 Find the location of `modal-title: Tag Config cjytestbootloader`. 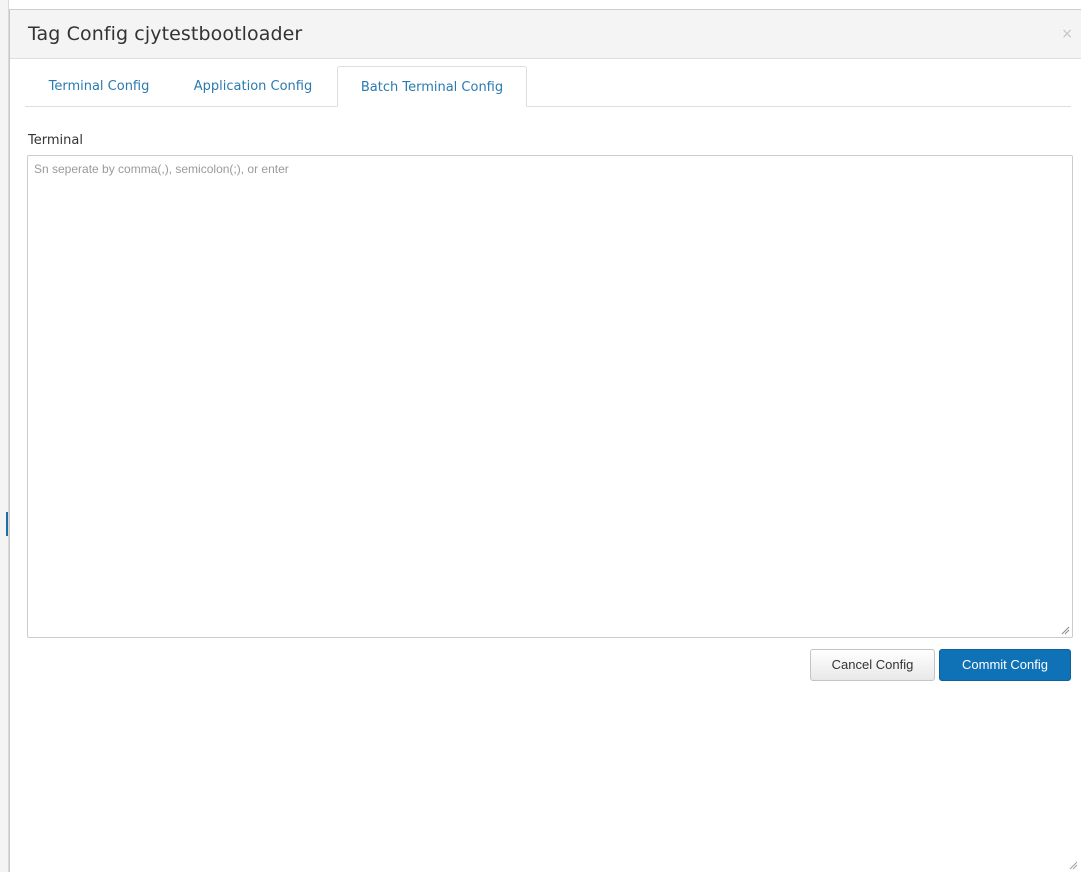

modal-title: Tag Config cjytestbootloader is located at coordinates (165, 34).